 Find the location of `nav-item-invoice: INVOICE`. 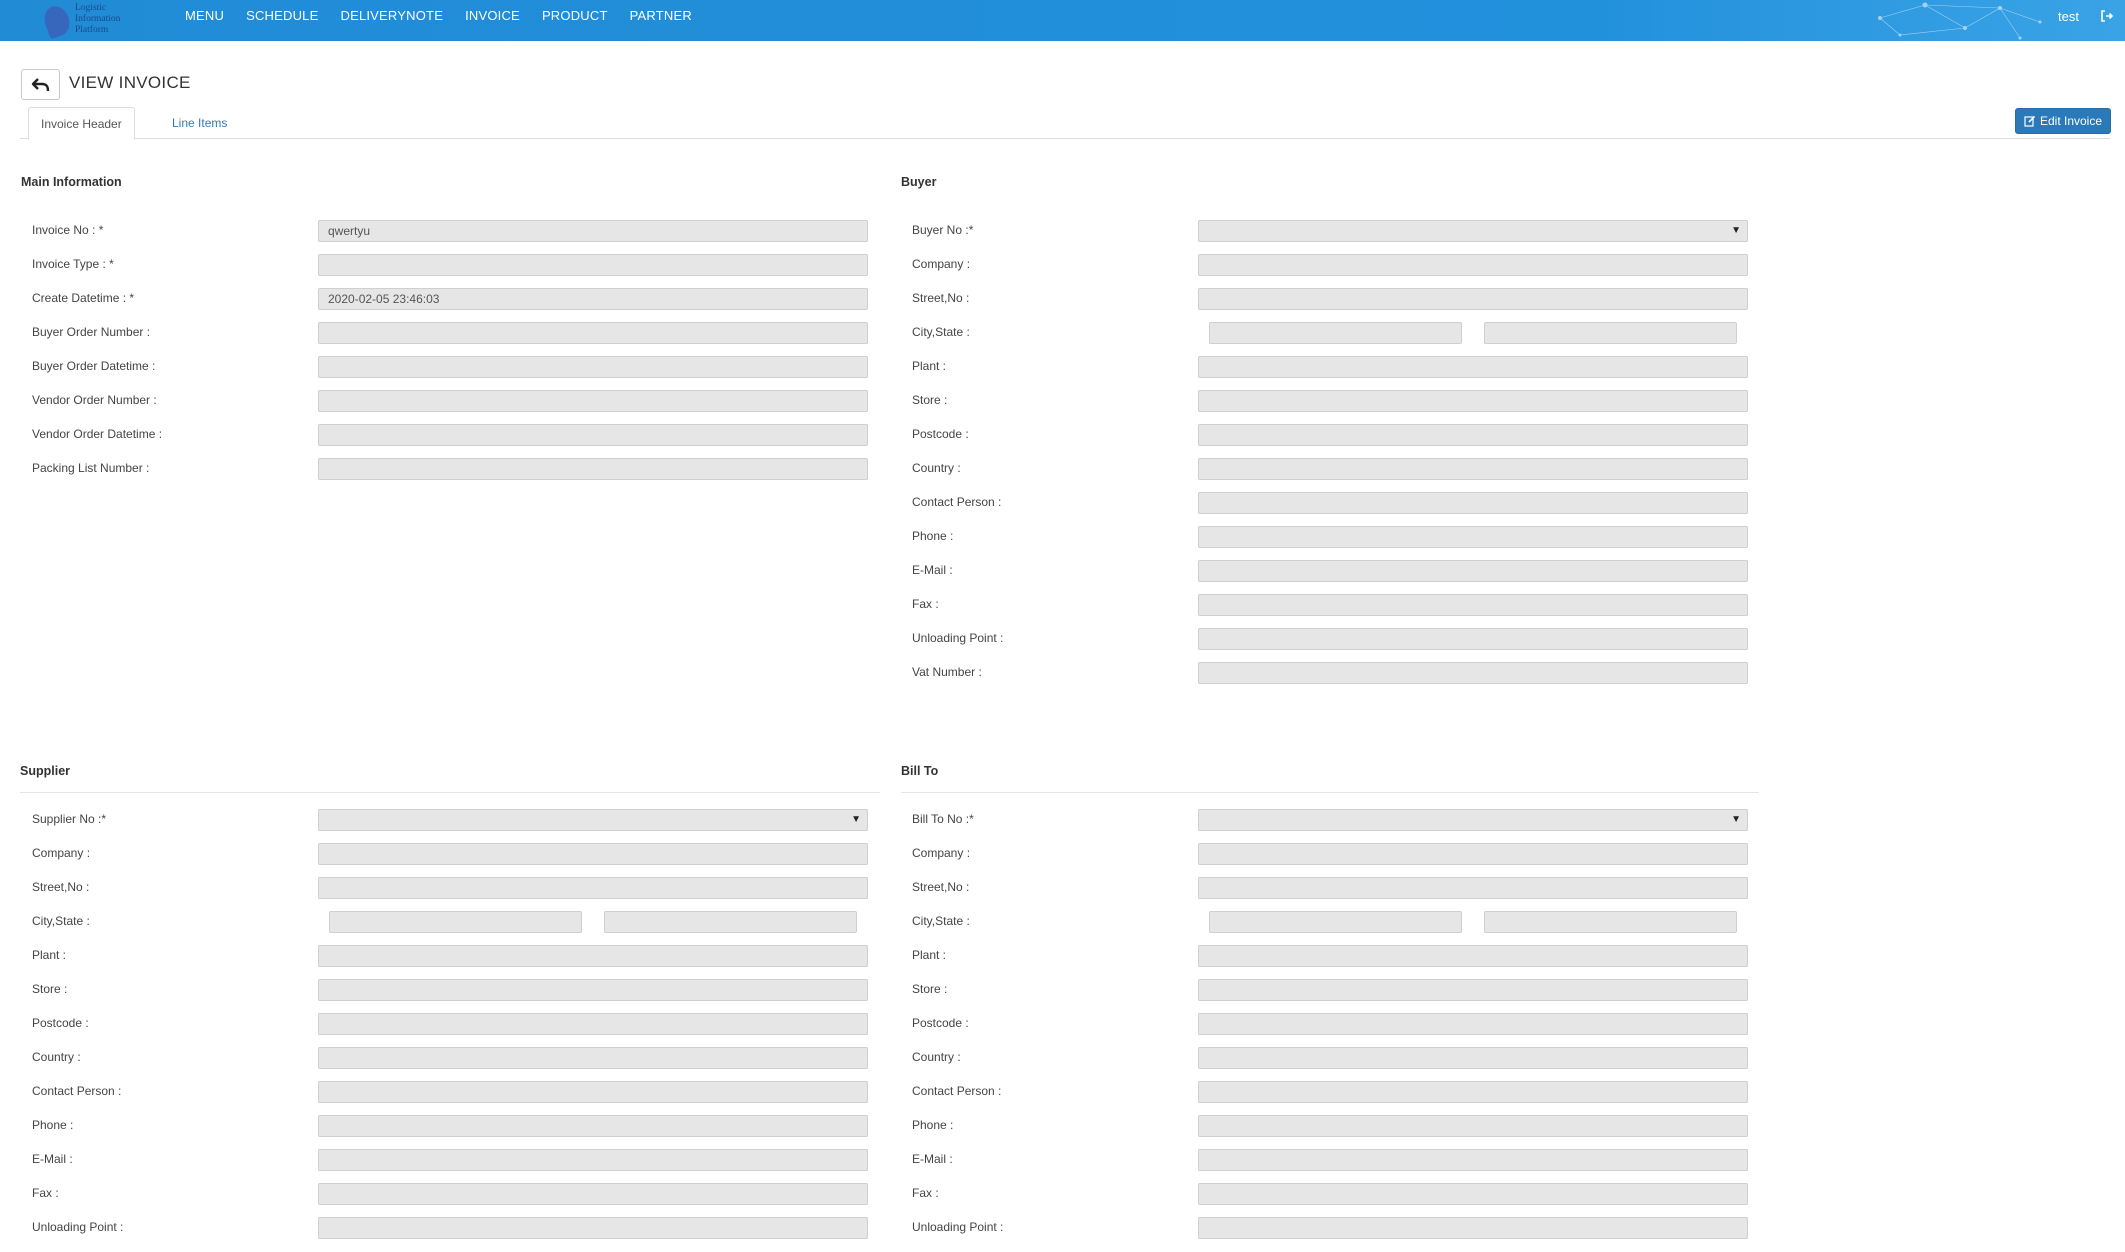

nav-item-invoice: INVOICE is located at coordinates (492, 15).